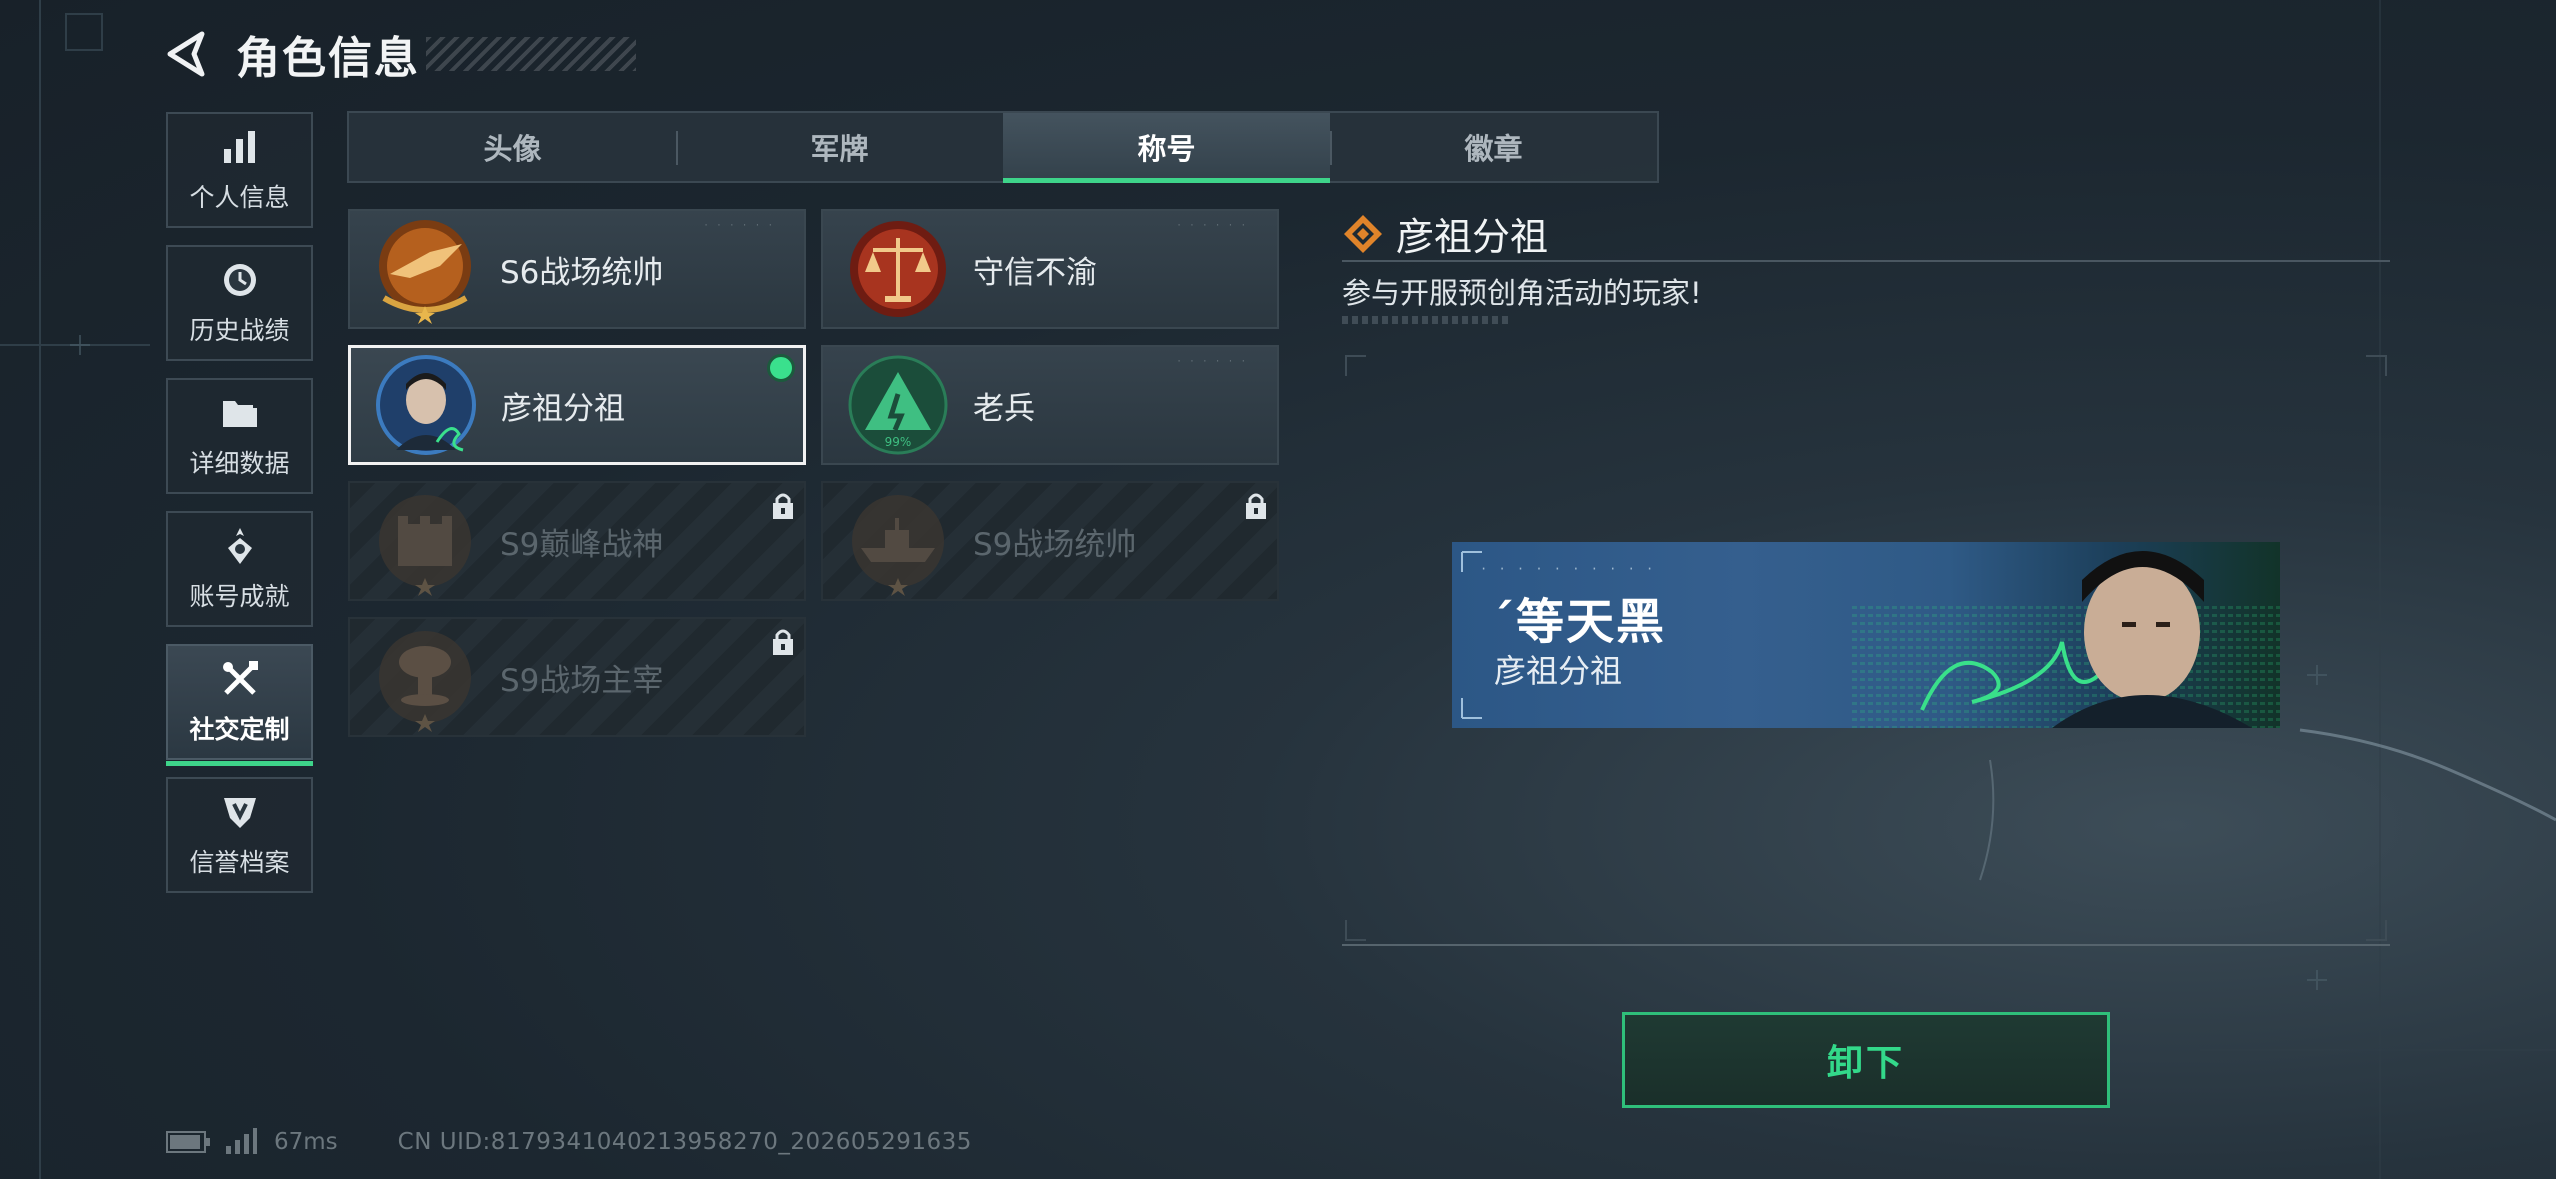 The image size is (2556, 1179). I want to click on unequip-button: 卸下, so click(1866, 1060).